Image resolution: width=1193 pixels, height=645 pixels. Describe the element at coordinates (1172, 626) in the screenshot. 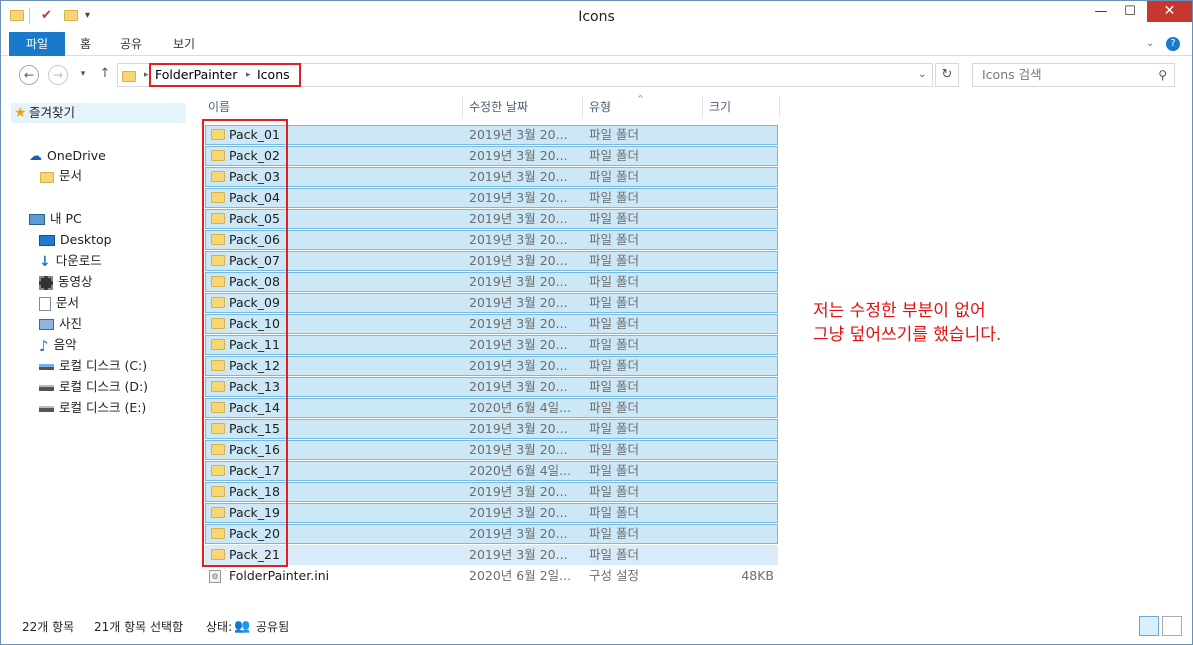

I see `large-icons-view-icon` at that location.